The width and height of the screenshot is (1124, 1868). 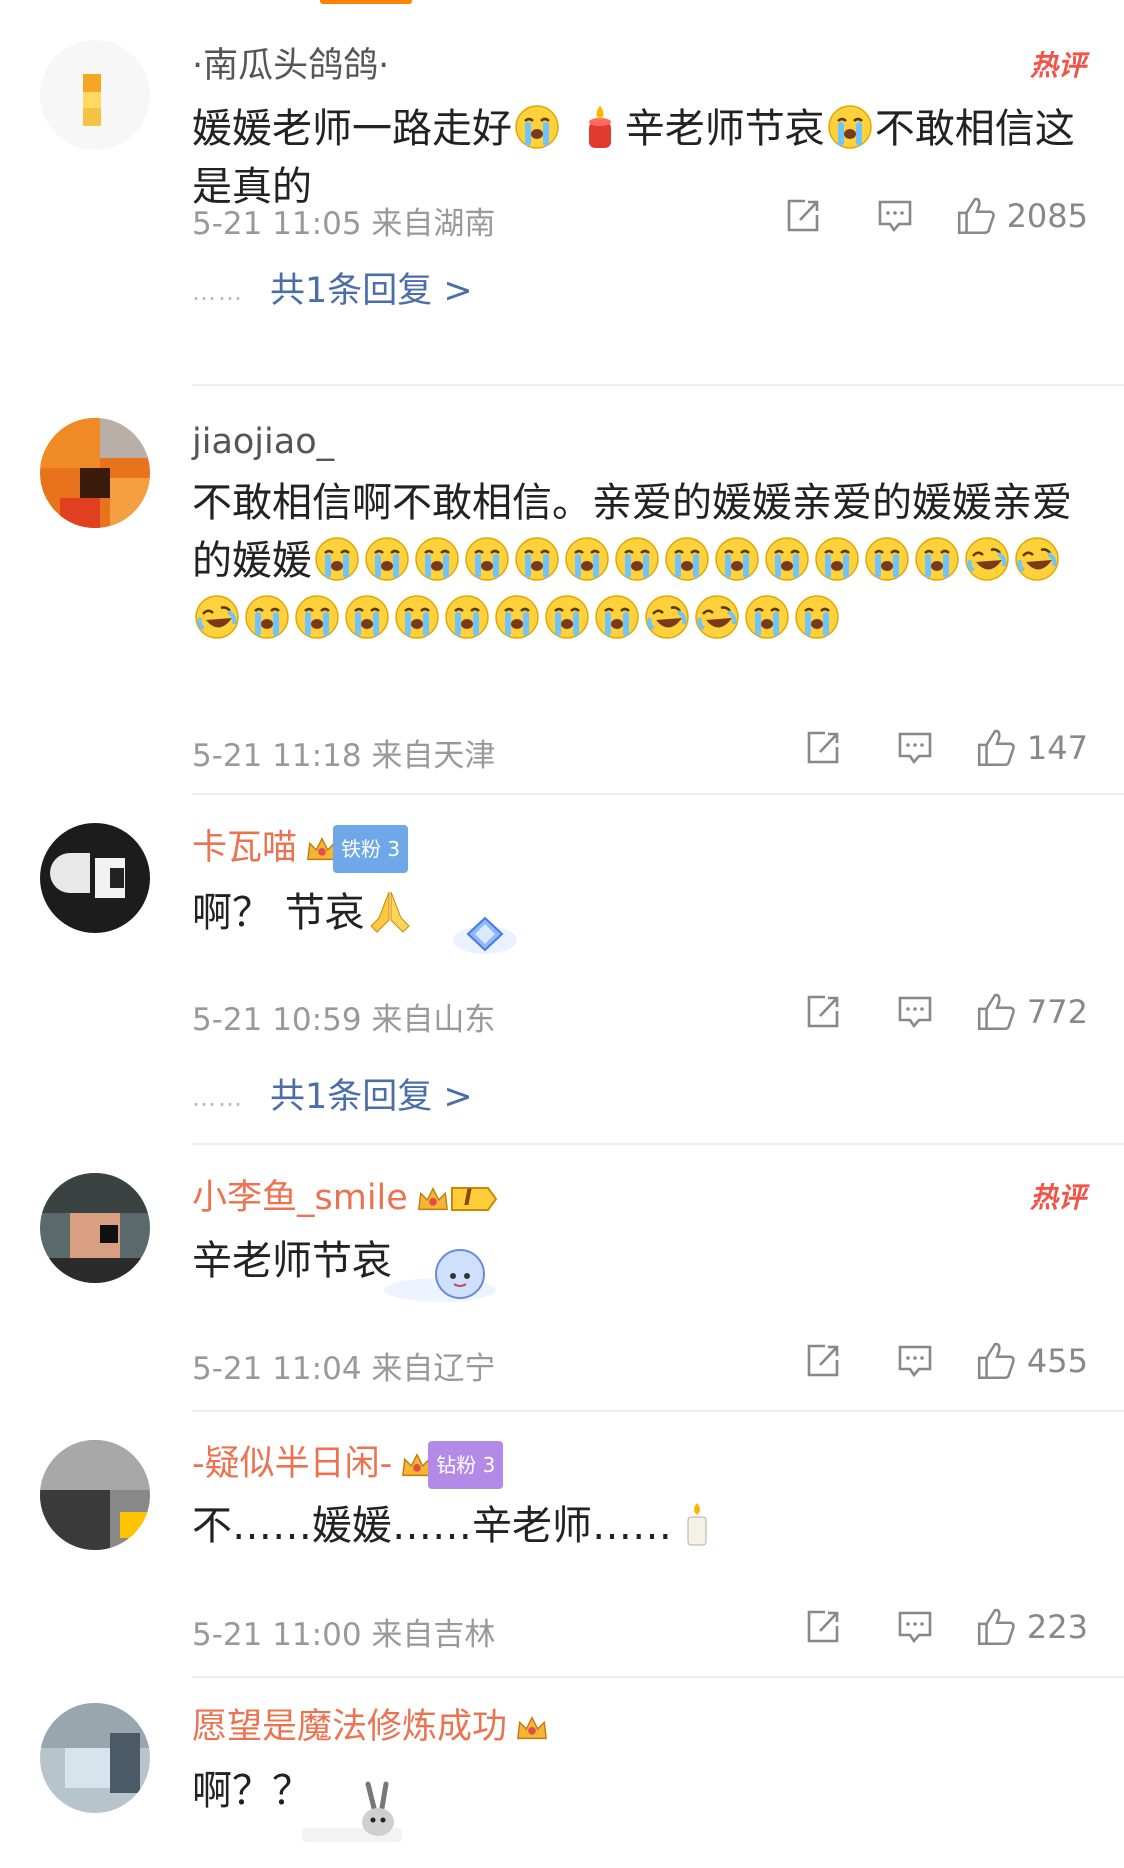 What do you see at coordinates (532, 1728) in the screenshot?
I see `crown-icon` at bounding box center [532, 1728].